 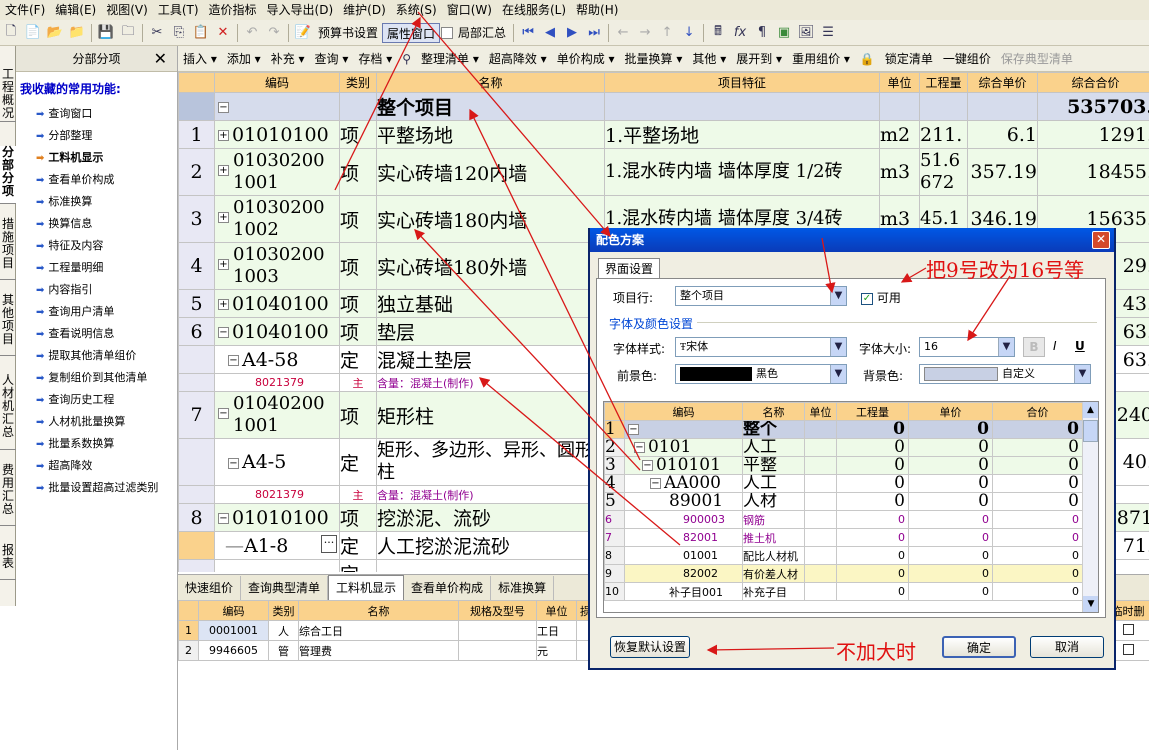 What do you see at coordinates (75, 10) in the screenshot?
I see `menu-edit: 编辑(E)` at bounding box center [75, 10].